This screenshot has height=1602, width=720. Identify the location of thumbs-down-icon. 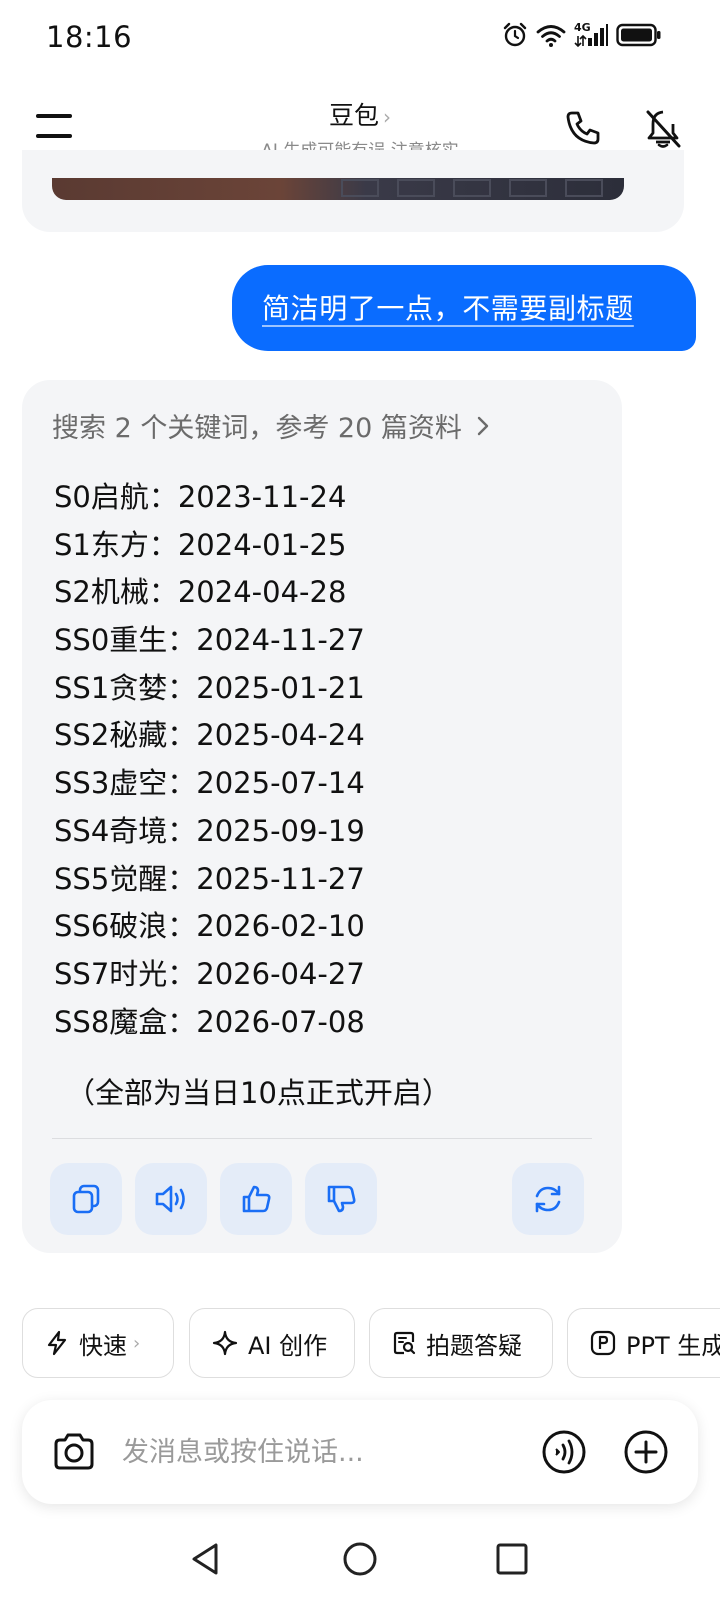
(341, 1199).